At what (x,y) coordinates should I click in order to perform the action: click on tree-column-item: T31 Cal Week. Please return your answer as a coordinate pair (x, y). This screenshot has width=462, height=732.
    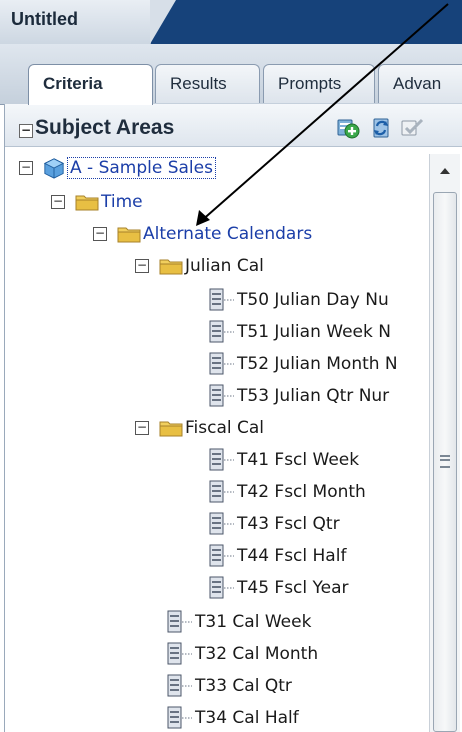
    Looking at the image, I should click on (239, 622).